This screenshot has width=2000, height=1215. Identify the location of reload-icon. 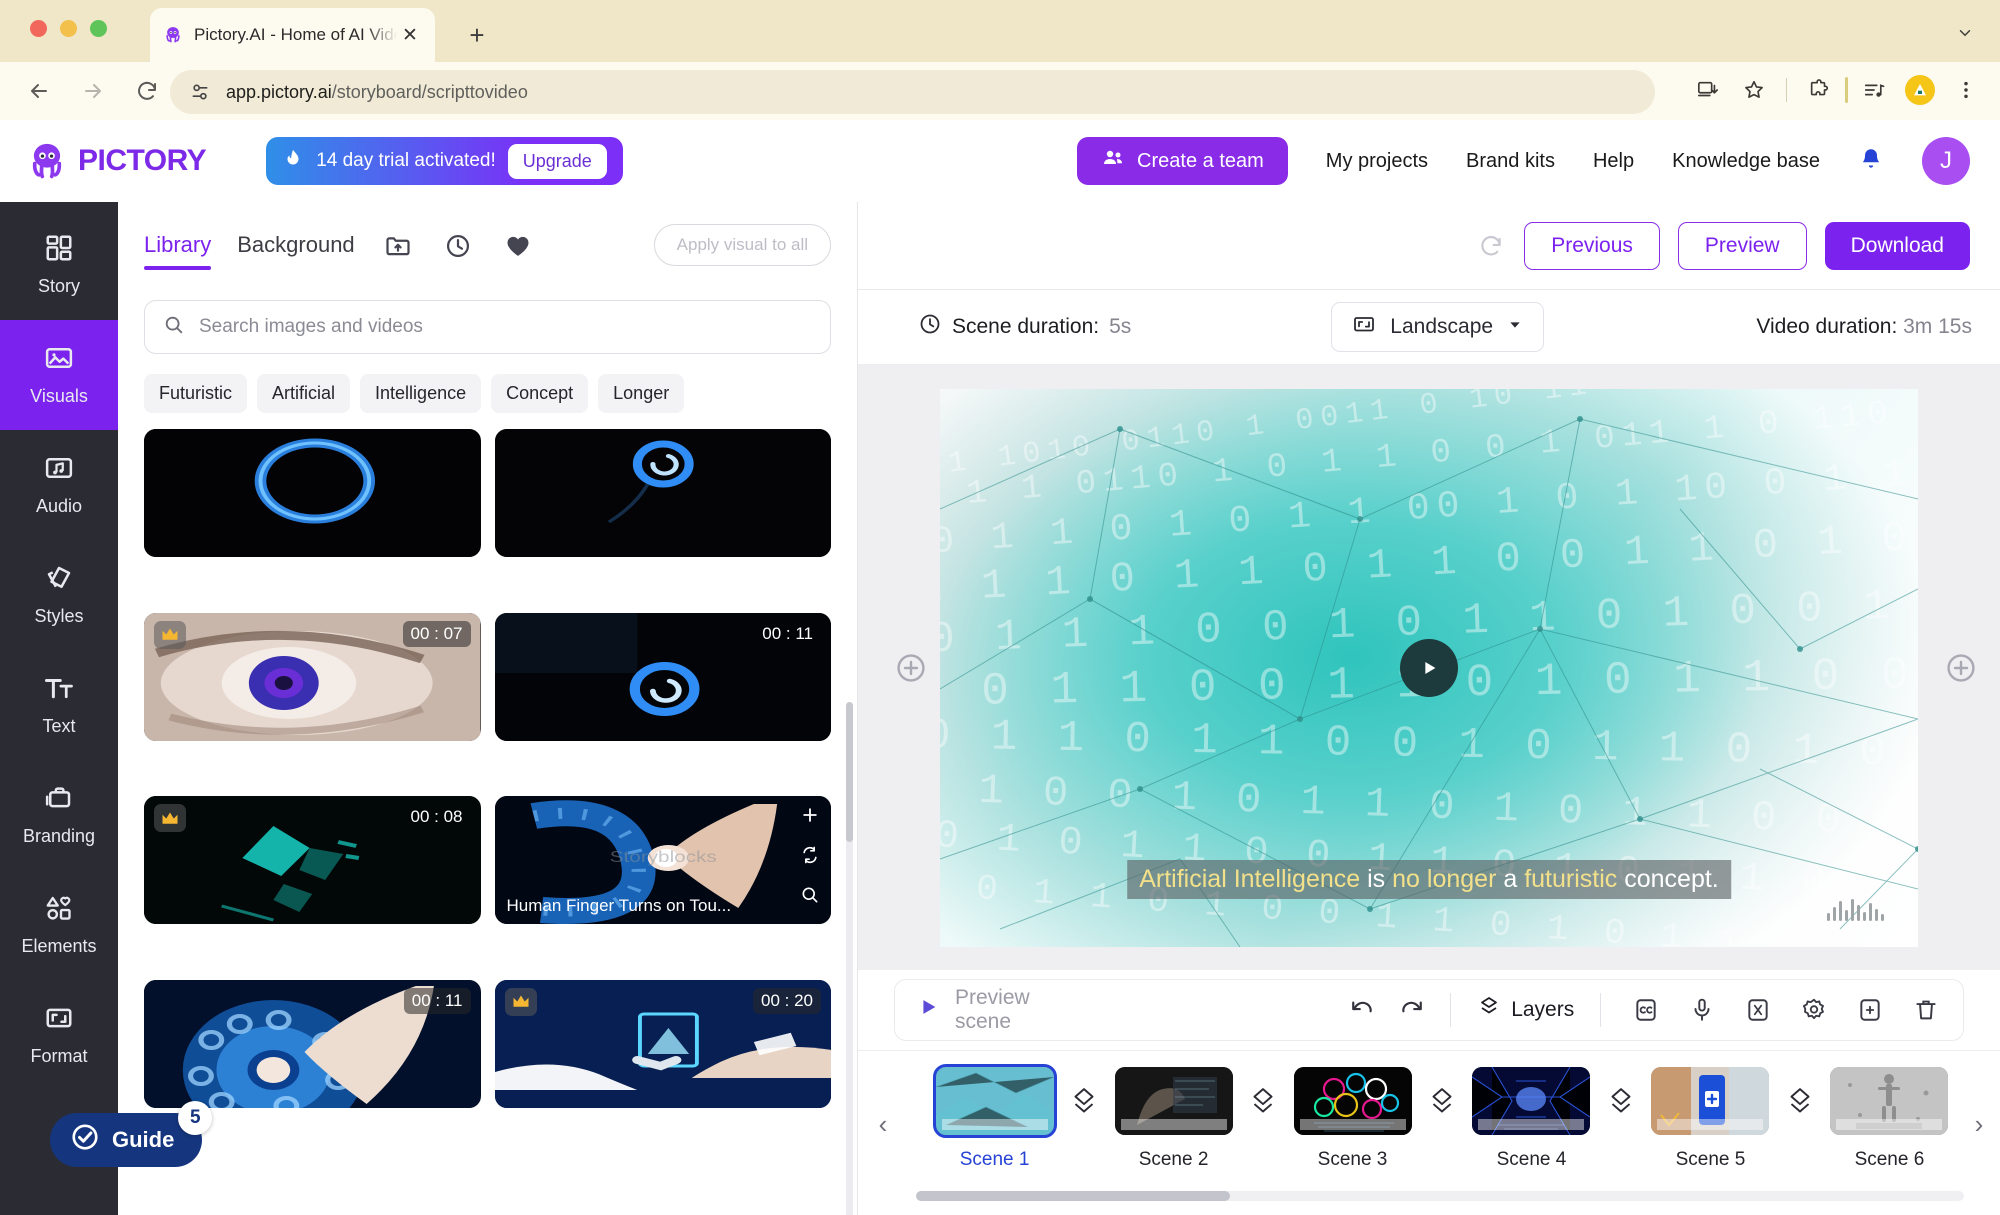
(147, 91).